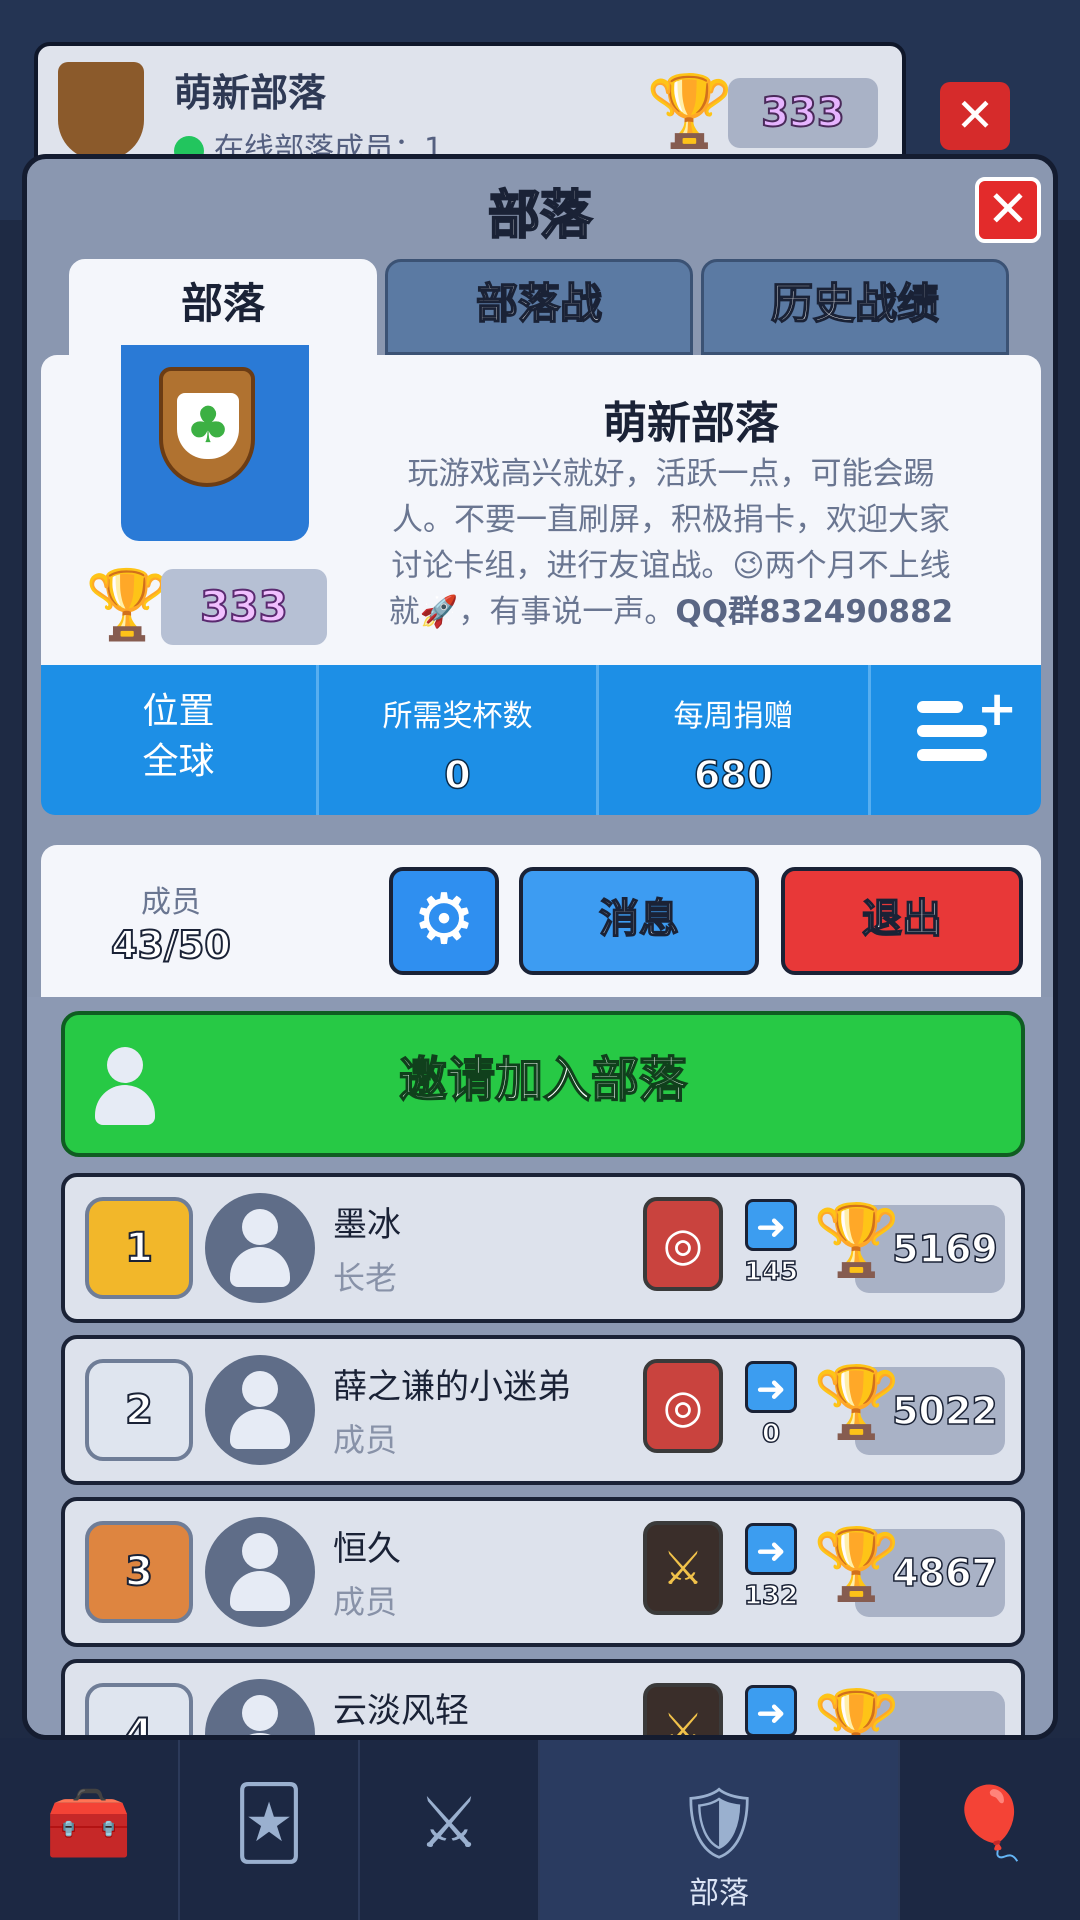 The image size is (1080, 1920). What do you see at coordinates (171, 902) in the screenshot?
I see `members-label: 成员` at bounding box center [171, 902].